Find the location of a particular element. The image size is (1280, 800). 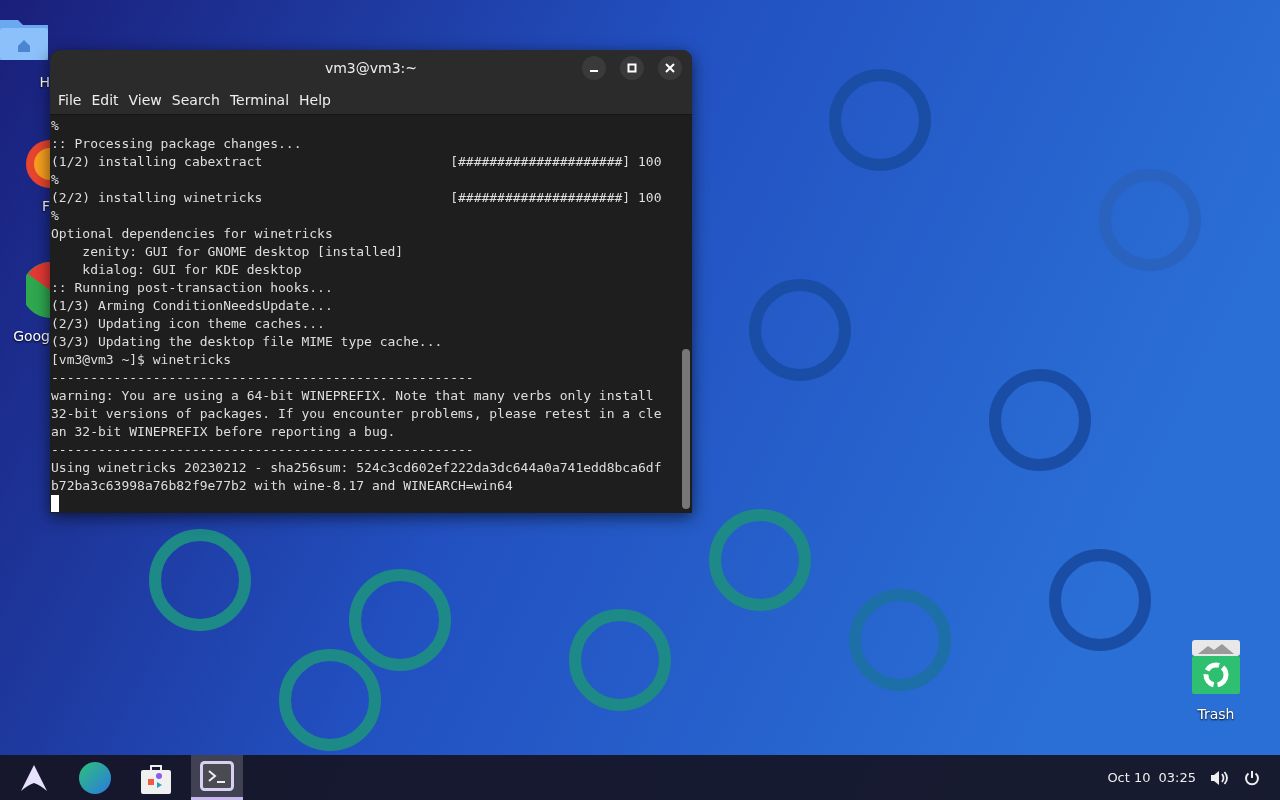

trash-icon is located at coordinates (1216, 667).